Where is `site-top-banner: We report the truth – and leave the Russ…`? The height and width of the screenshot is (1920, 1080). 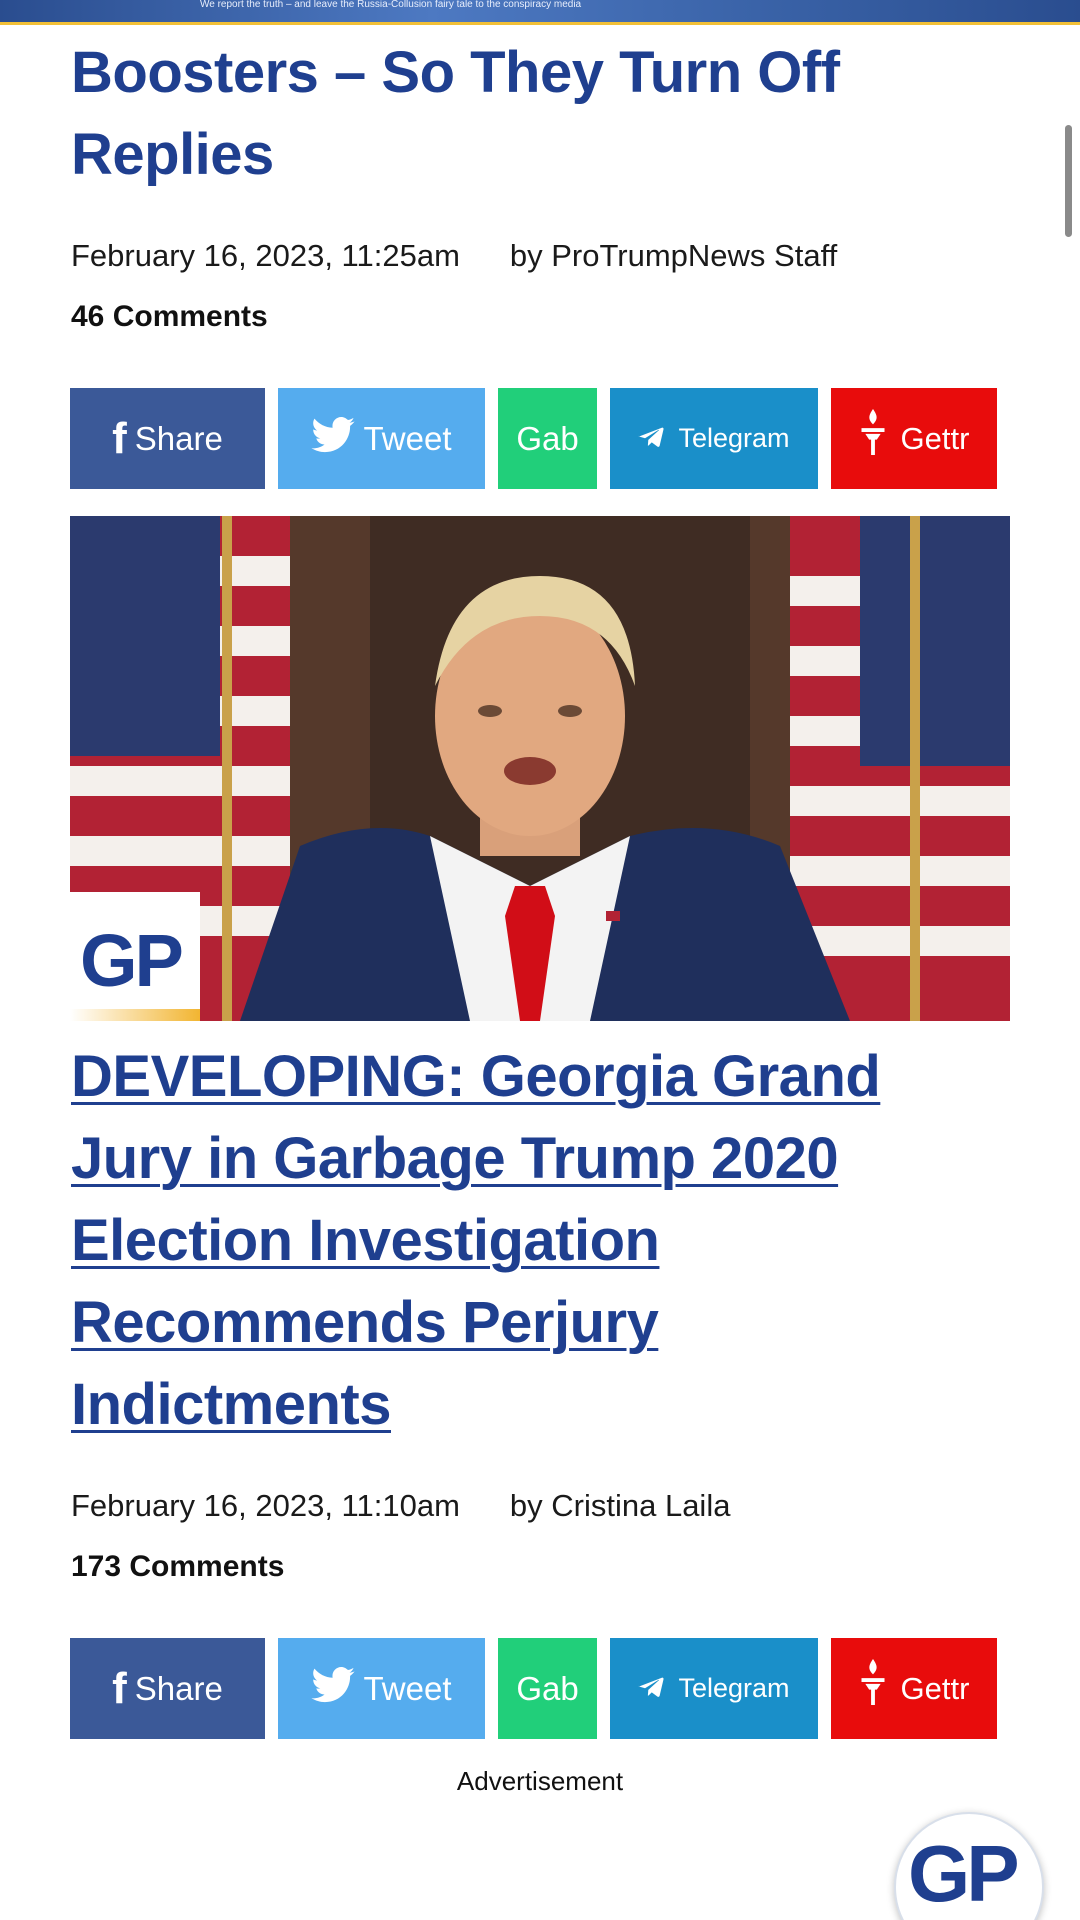
site-top-banner: We report the truth – and leave the Russ… is located at coordinates (540, 12).